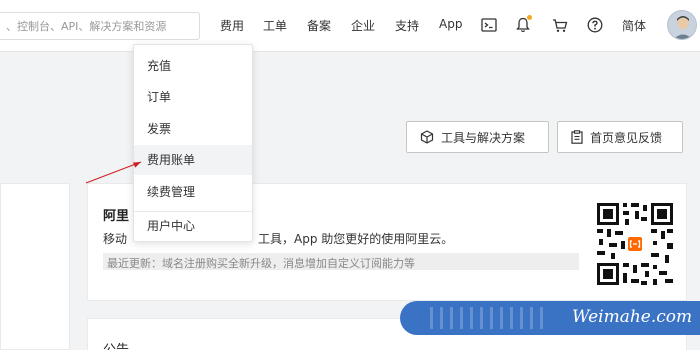  I want to click on menu-item-user-center: 用户中心, so click(193, 226).